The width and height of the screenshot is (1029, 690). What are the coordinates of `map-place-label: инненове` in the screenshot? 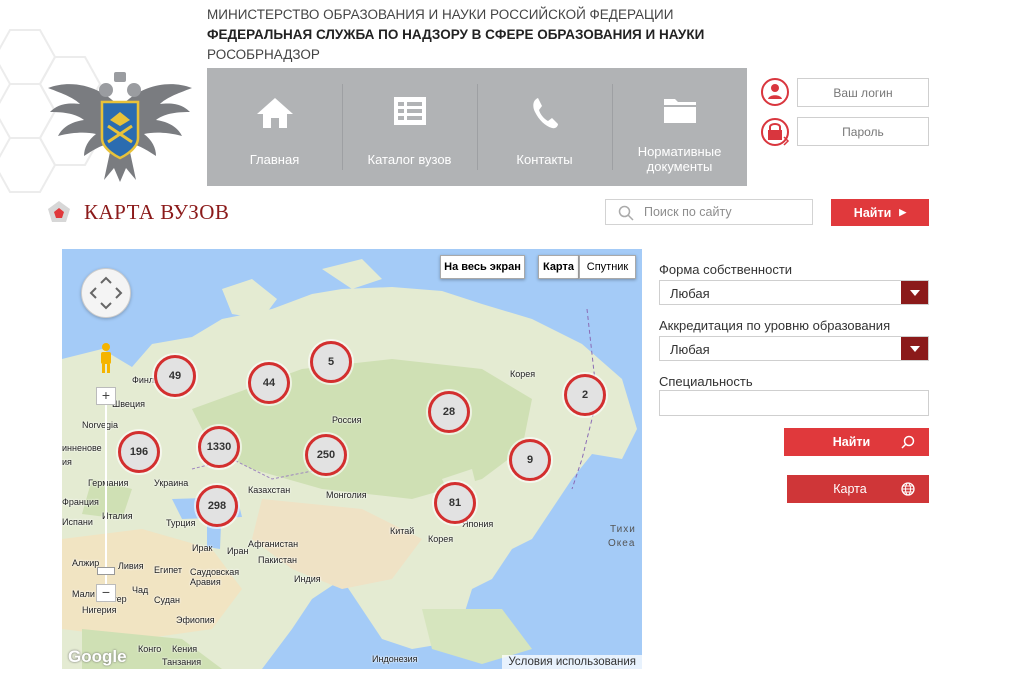 It's located at (82, 448).